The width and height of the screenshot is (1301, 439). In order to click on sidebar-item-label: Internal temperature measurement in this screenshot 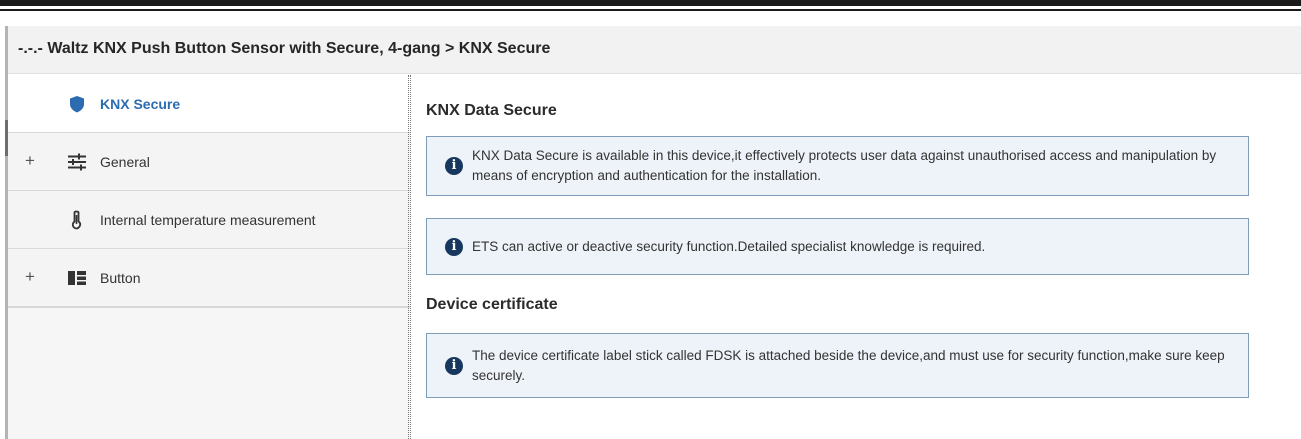, I will do `click(208, 220)`.